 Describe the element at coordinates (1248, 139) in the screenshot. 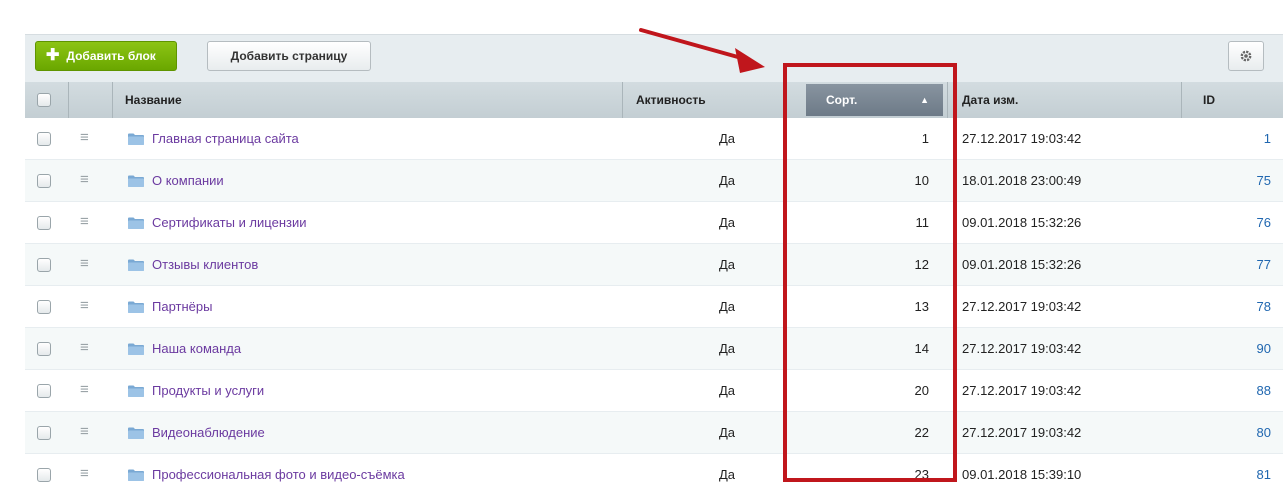

I see `row-id-link: 1` at that location.